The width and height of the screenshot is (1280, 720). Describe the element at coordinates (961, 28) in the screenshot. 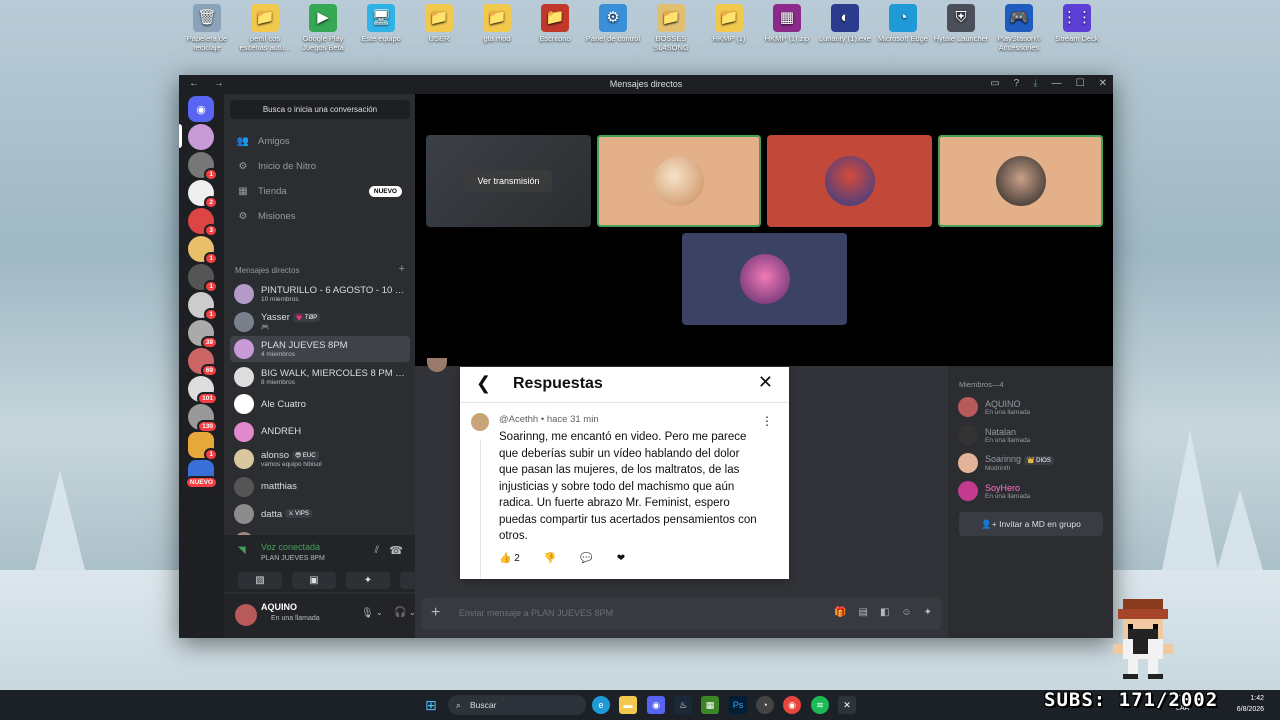

I see `desktop-icon: ⛨ Hytale Launcher` at that location.